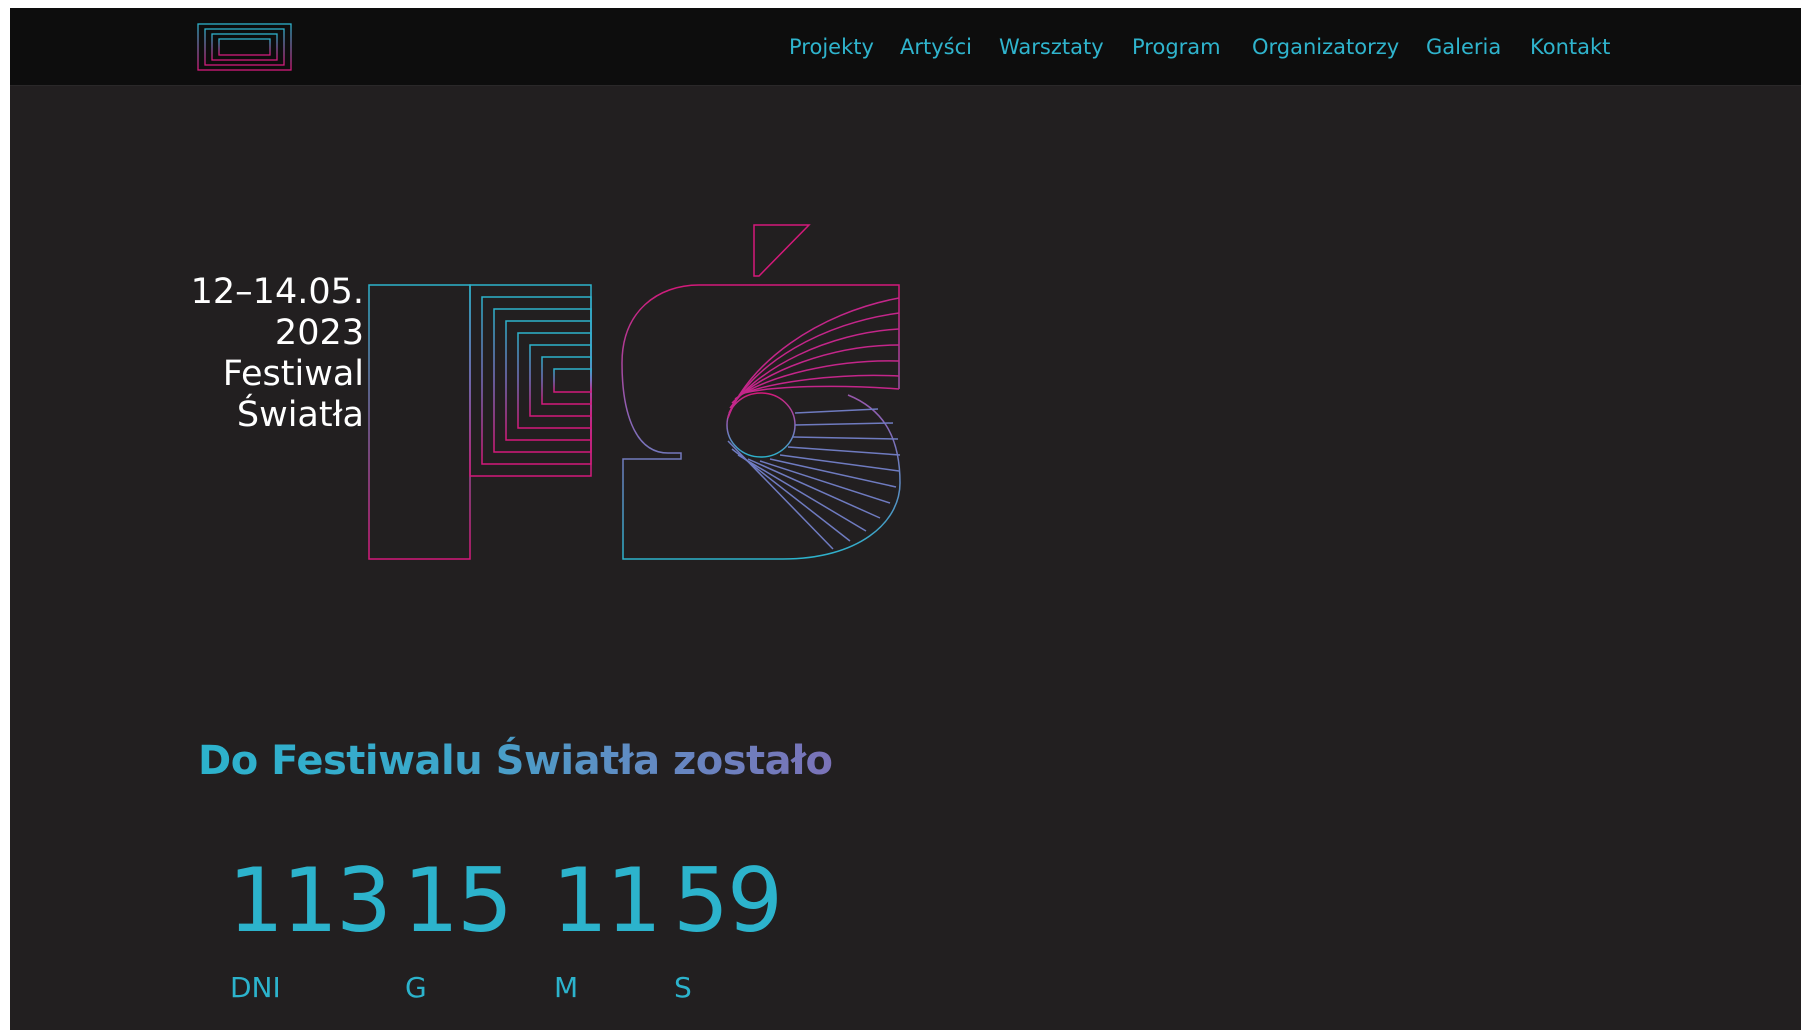 The image size is (1801, 1030). What do you see at coordinates (1463, 47) in the screenshot?
I see `nav-item-galeria: Galeria` at bounding box center [1463, 47].